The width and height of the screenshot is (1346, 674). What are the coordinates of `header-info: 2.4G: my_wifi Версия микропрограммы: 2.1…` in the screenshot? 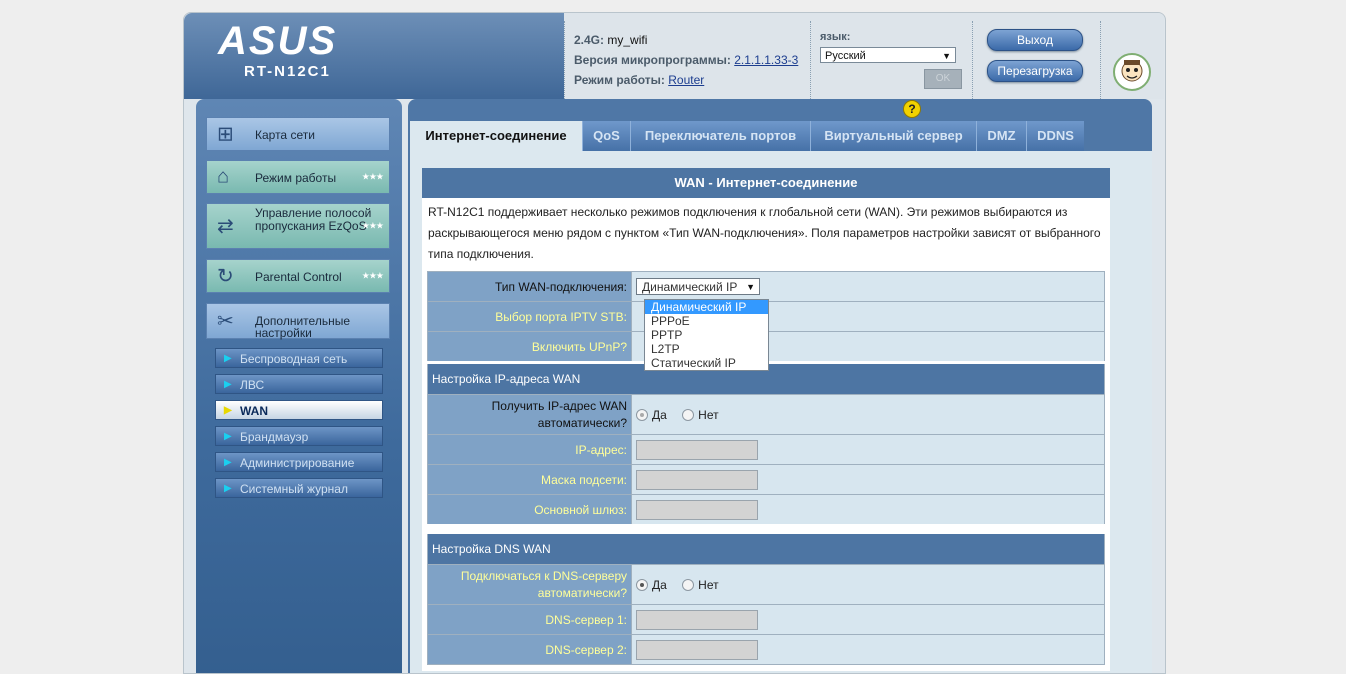 It's located at (864, 57).